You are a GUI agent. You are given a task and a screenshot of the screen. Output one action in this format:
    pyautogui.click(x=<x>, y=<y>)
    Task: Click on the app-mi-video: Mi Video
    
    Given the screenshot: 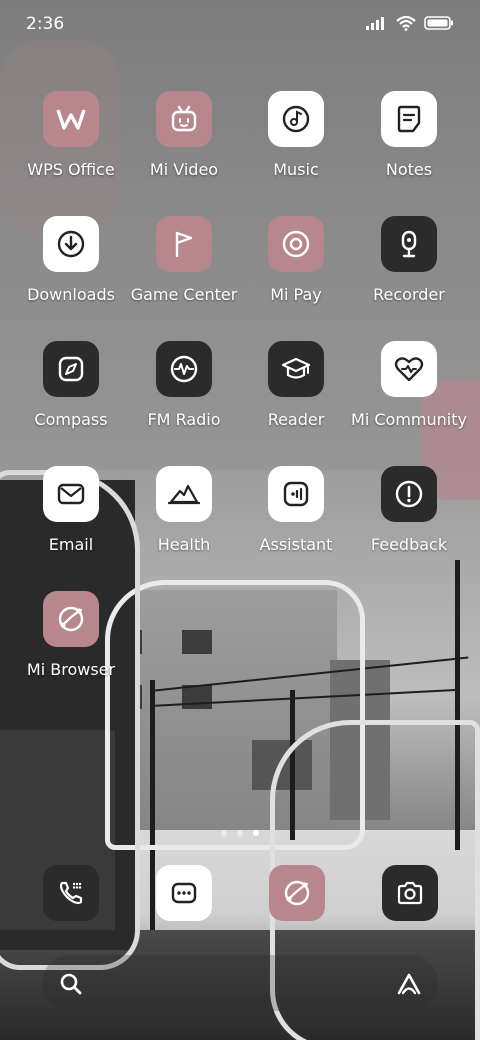 What is the action you would take?
    pyautogui.click(x=184, y=146)
    